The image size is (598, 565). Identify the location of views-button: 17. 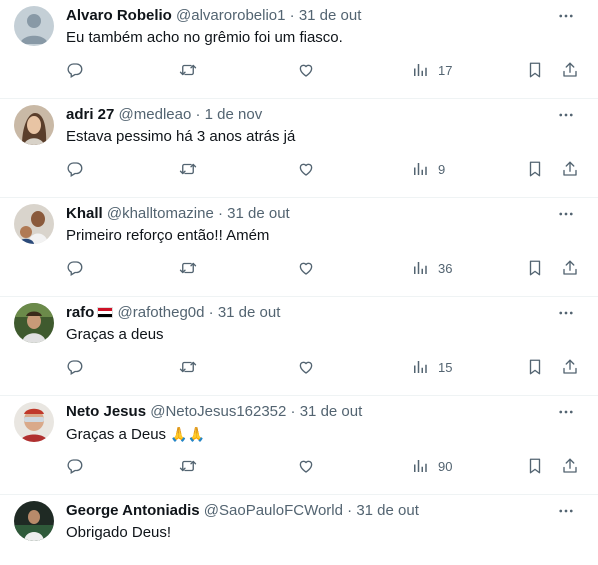
(431, 70).